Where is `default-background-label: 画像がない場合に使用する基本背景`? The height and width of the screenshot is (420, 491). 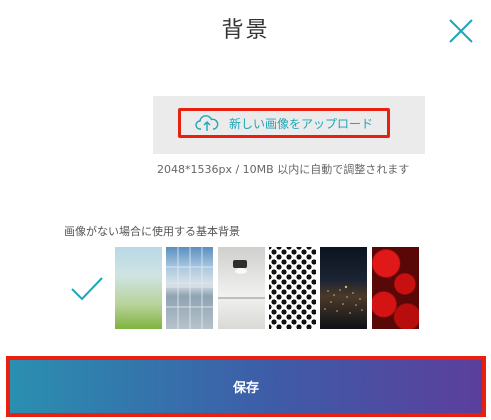 default-background-label: 画像がない場合に使用する基本背景 is located at coordinates (152, 231).